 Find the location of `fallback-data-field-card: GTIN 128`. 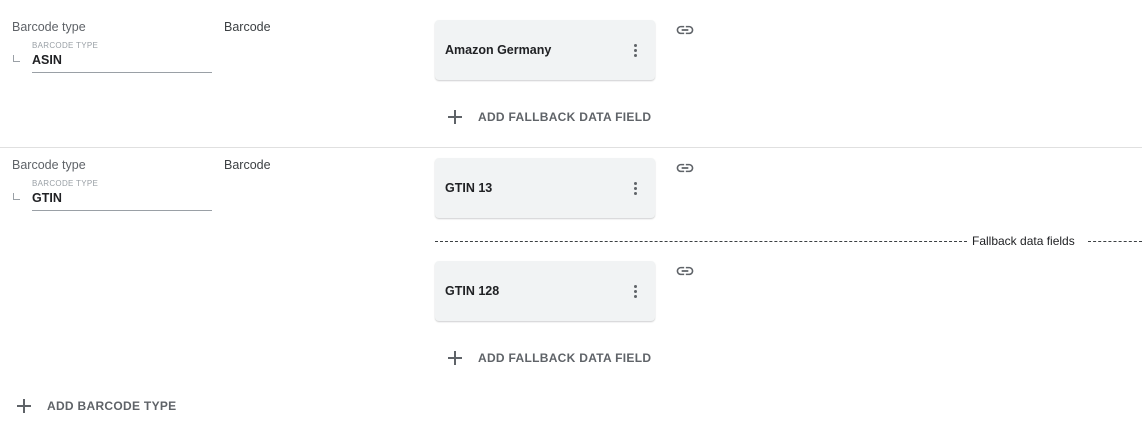

fallback-data-field-card: GTIN 128 is located at coordinates (545, 291).